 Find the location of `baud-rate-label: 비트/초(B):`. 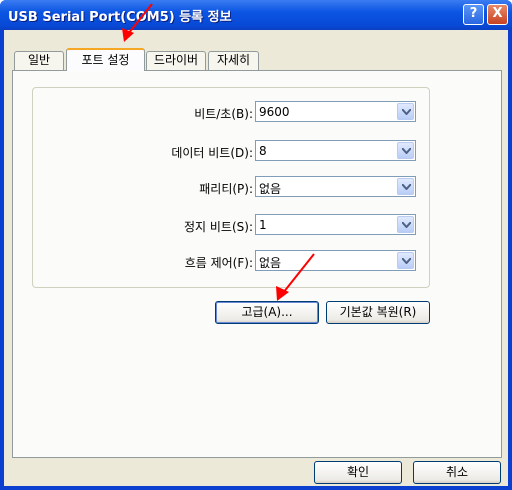

baud-rate-label: 비트/초(B): is located at coordinates (223, 114).